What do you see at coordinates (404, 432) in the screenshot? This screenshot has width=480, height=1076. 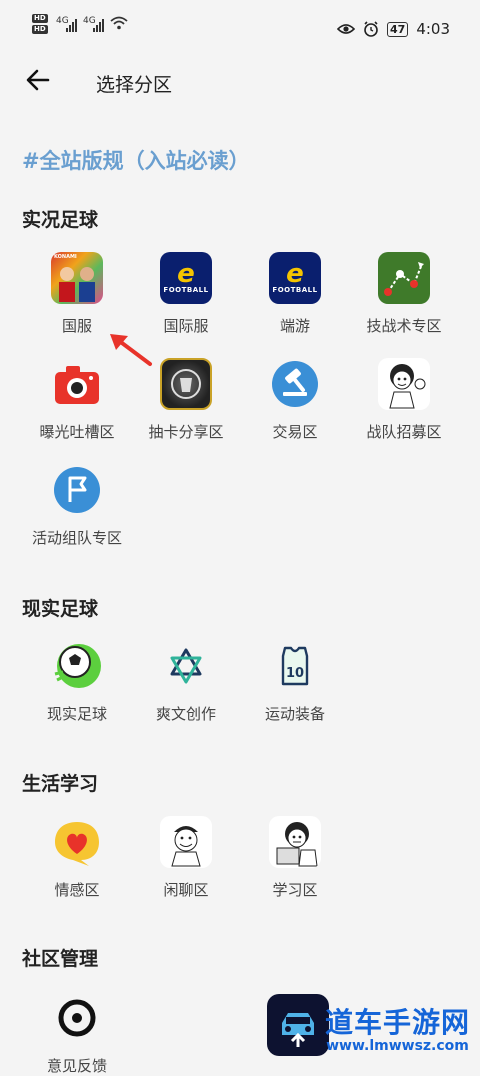 I see `zone-label: 战队招募区` at bounding box center [404, 432].